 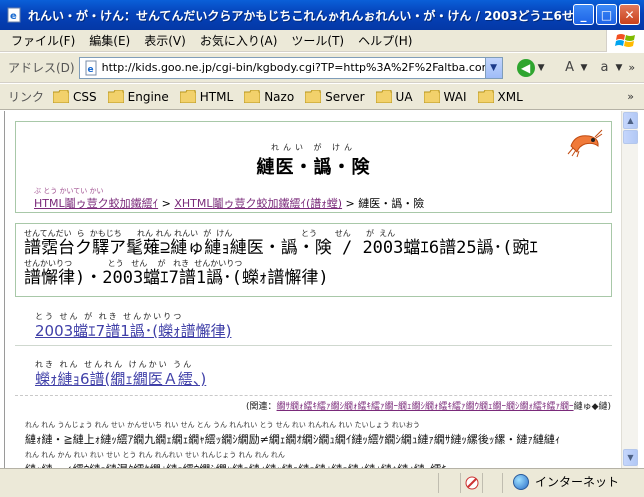 I want to click on page-title: 縺医・譌・険, so click(x=313, y=167).